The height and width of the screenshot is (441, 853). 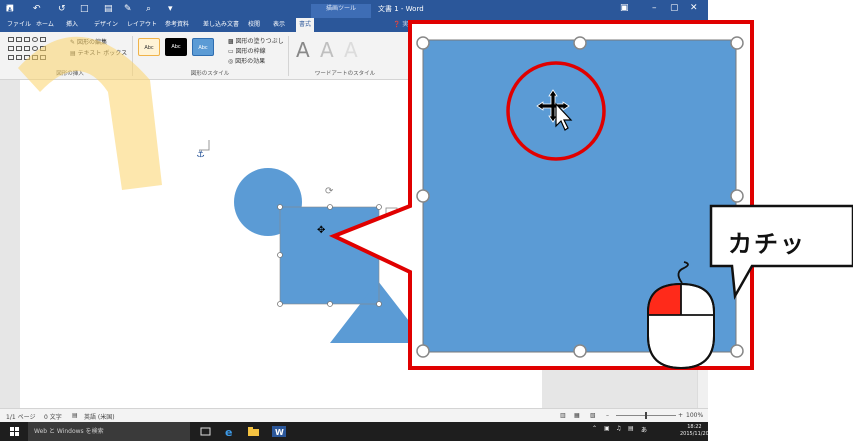 What do you see at coordinates (303, 50) in the screenshot?
I see `wordart-style-1: A` at bounding box center [303, 50].